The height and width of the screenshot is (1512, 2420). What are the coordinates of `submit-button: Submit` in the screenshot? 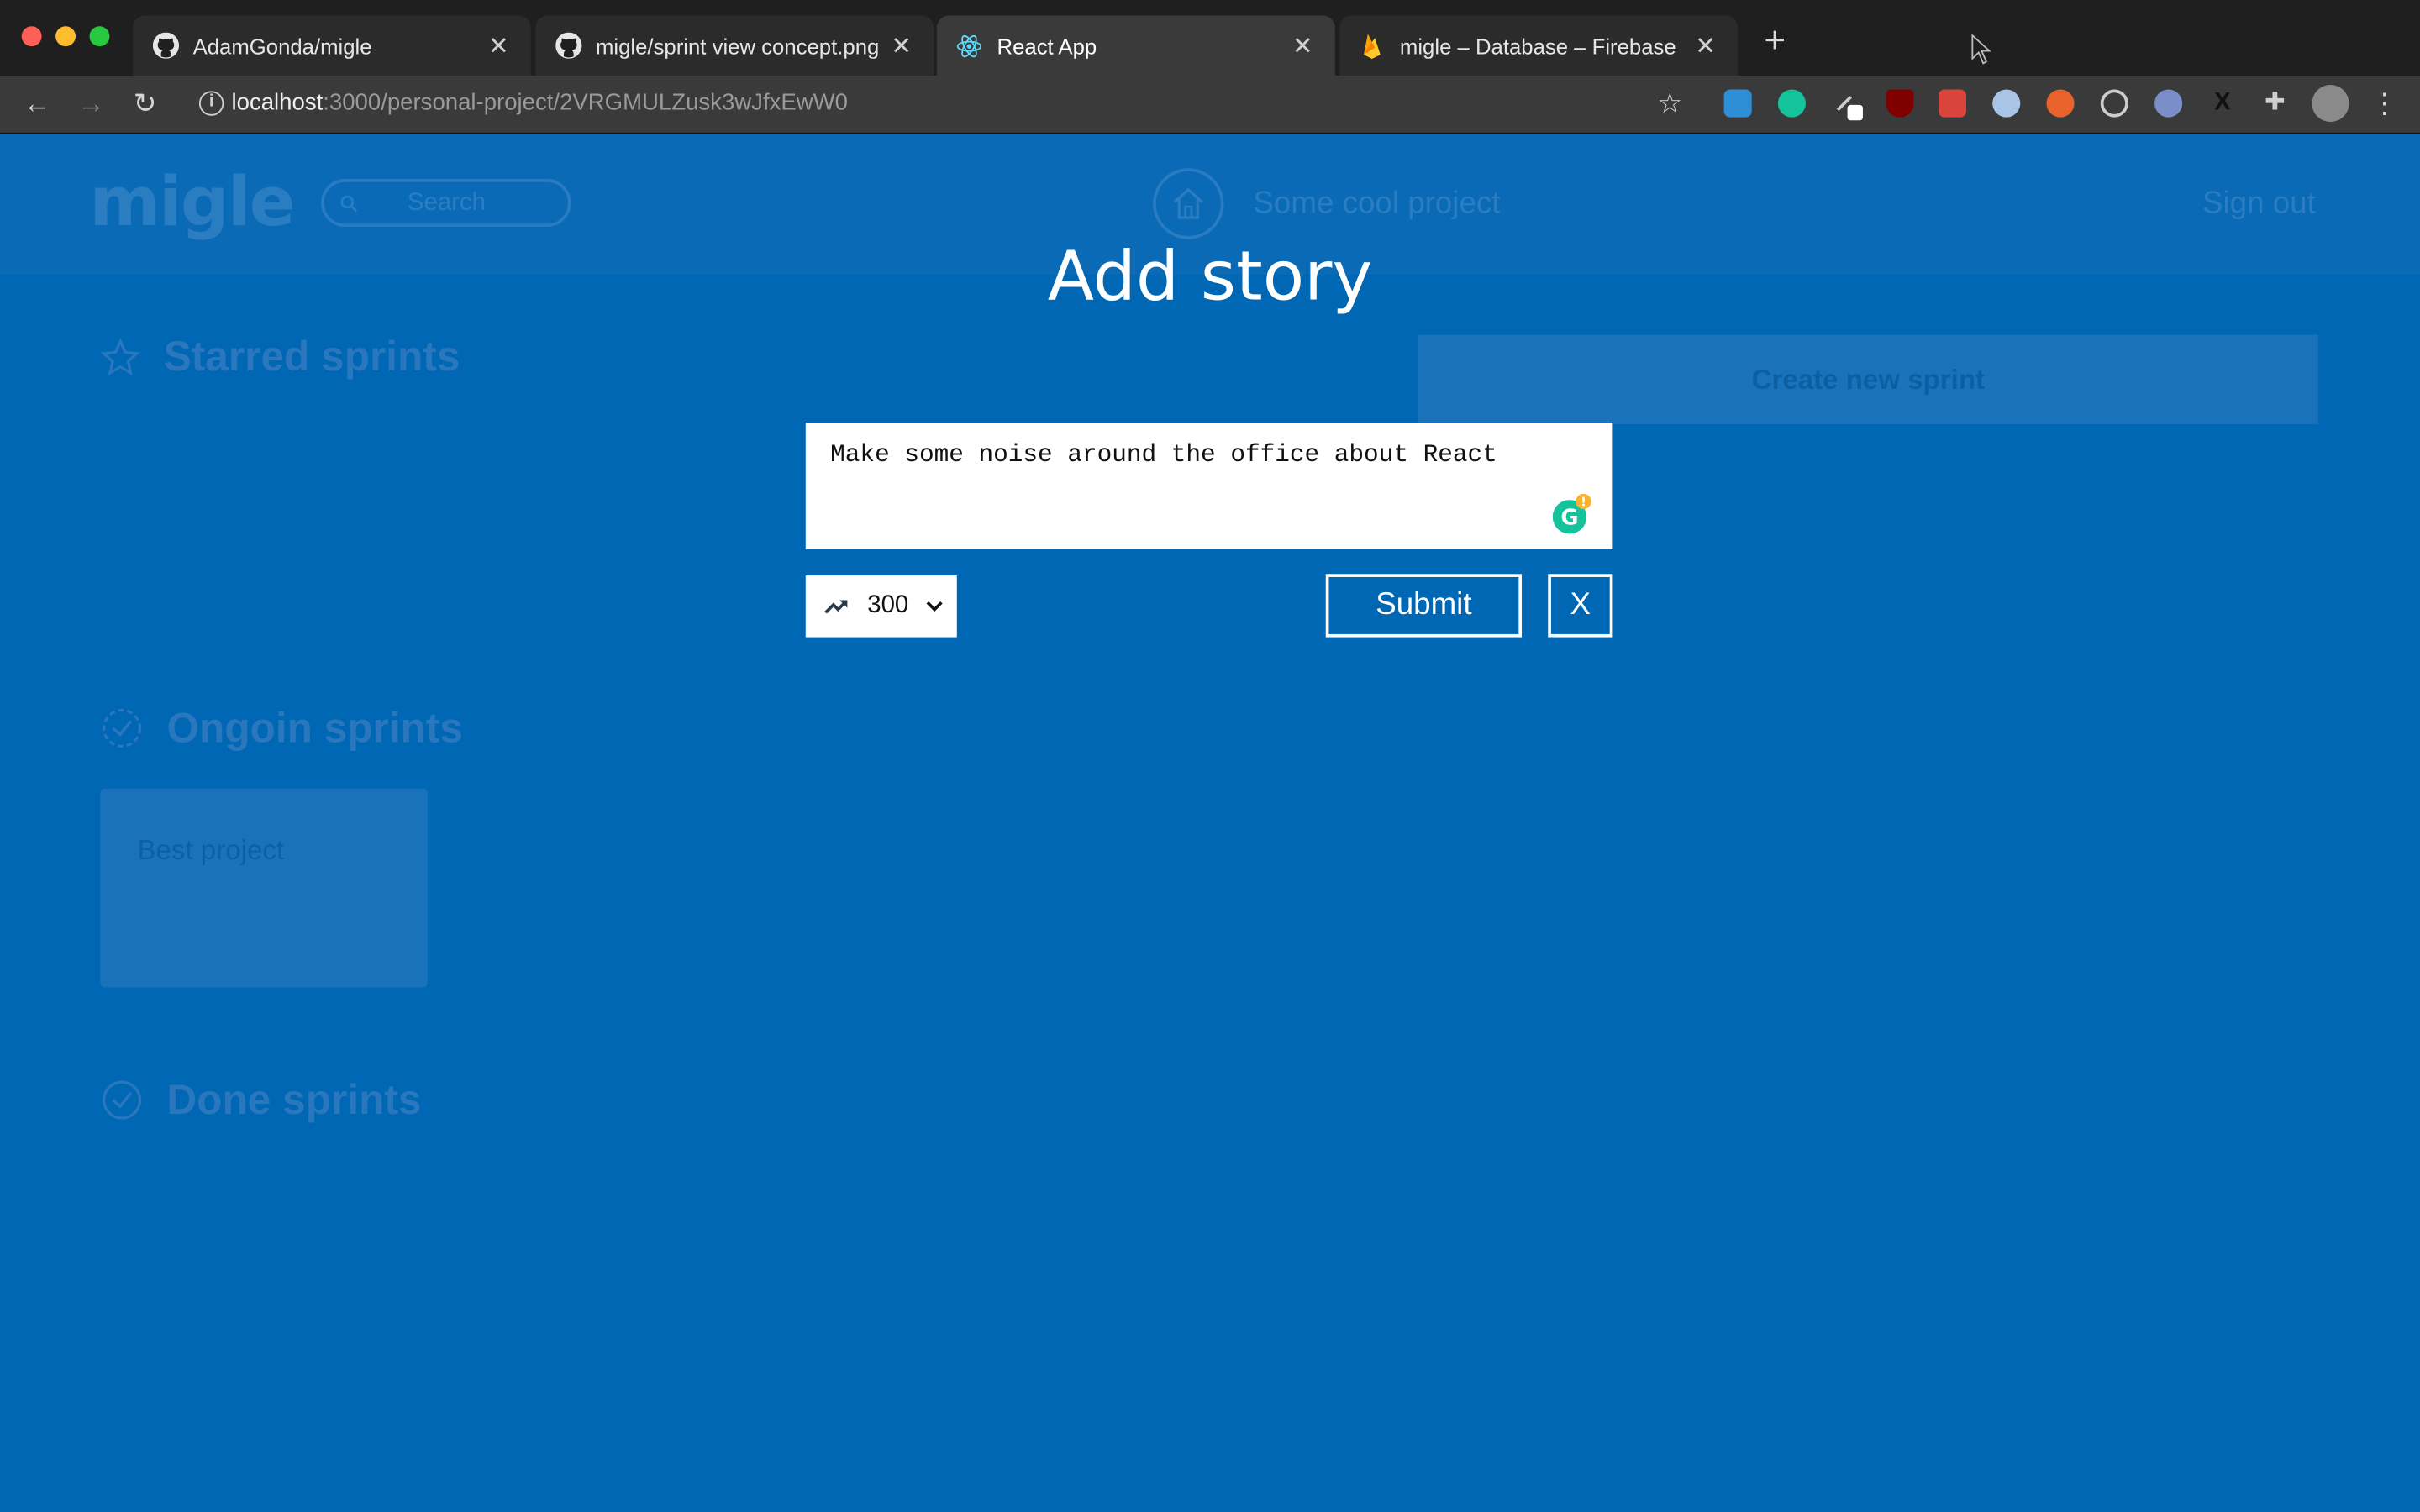 It's located at (1424, 606).